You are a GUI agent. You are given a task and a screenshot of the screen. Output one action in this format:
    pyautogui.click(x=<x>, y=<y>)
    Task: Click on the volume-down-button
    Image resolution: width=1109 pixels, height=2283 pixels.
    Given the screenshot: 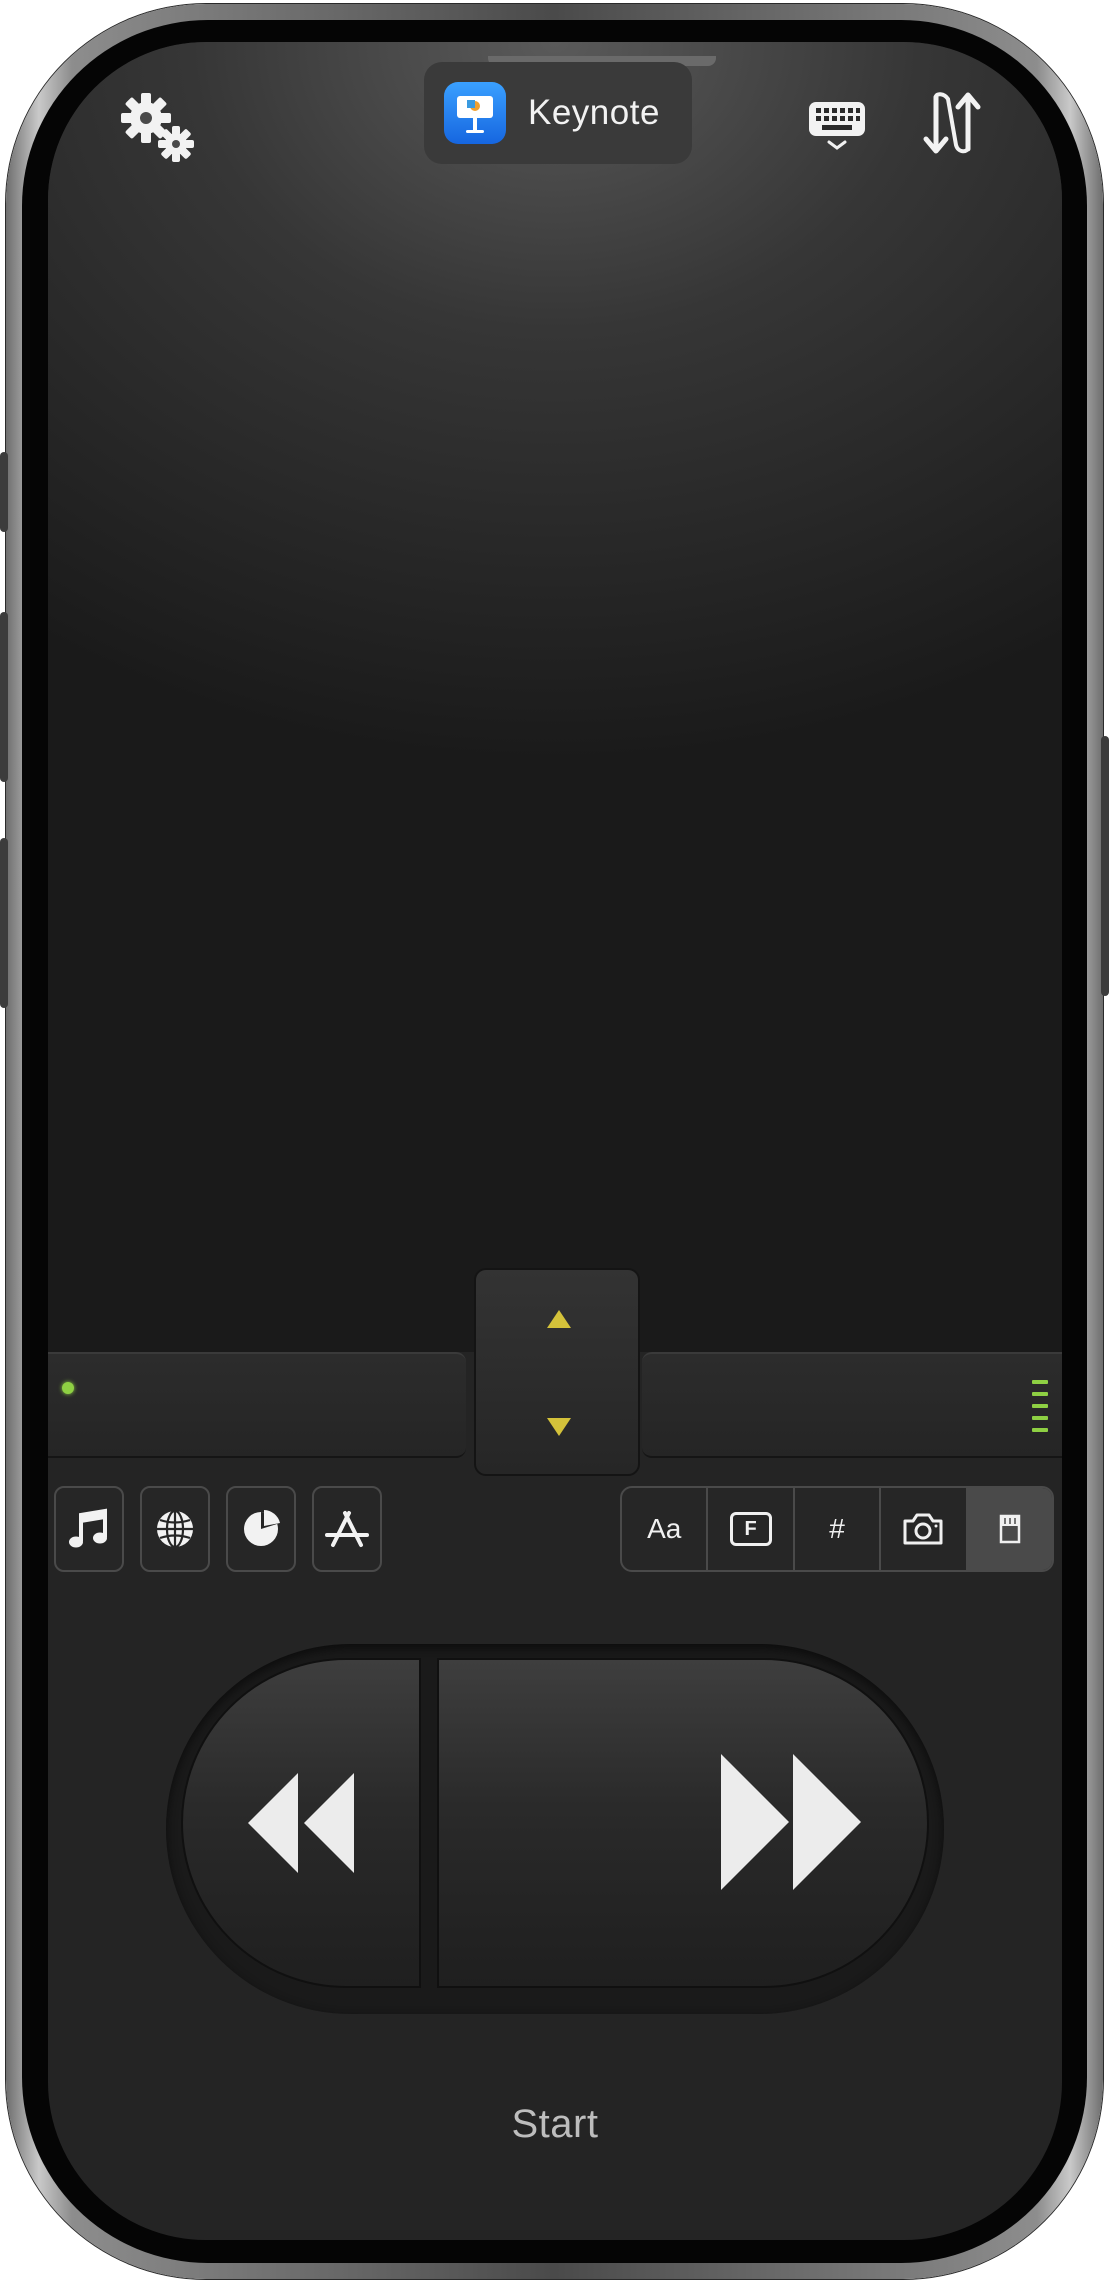 What is the action you would take?
    pyautogui.click(x=4, y=923)
    